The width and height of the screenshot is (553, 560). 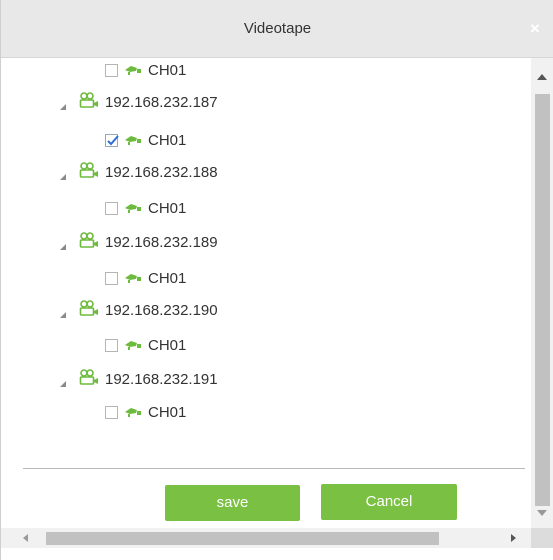 What do you see at coordinates (161, 102) in the screenshot?
I see `device-ip-label: 192.168.232.187` at bounding box center [161, 102].